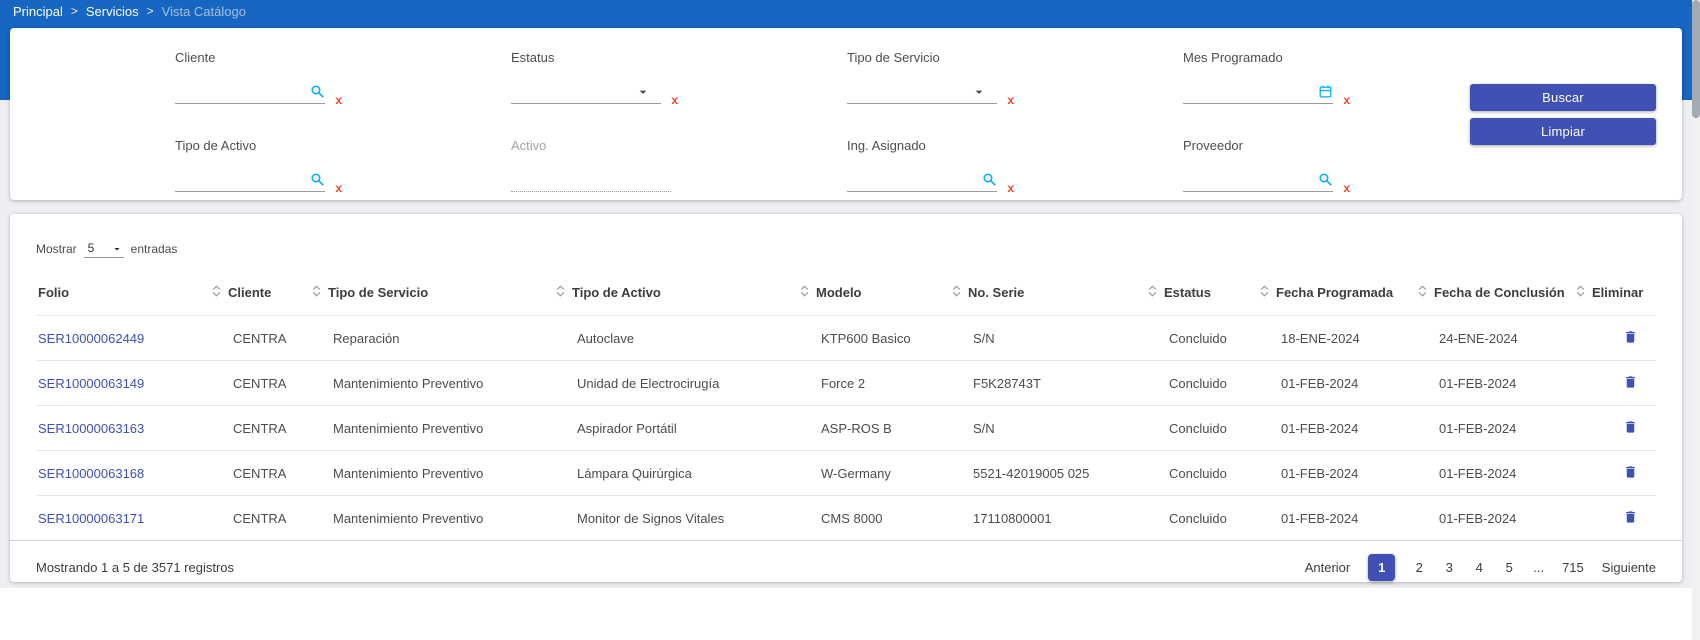 This screenshot has height=640, width=1700. Describe the element at coordinates (1351, 78) in the screenshot. I see `filter-field-mes-programado: Mes Programado x` at that location.